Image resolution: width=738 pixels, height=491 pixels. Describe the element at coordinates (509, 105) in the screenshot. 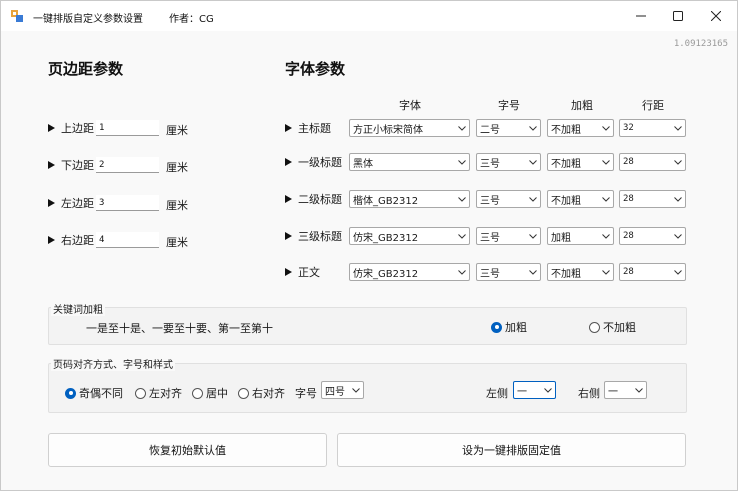

I see `size-column-header: 字号` at that location.